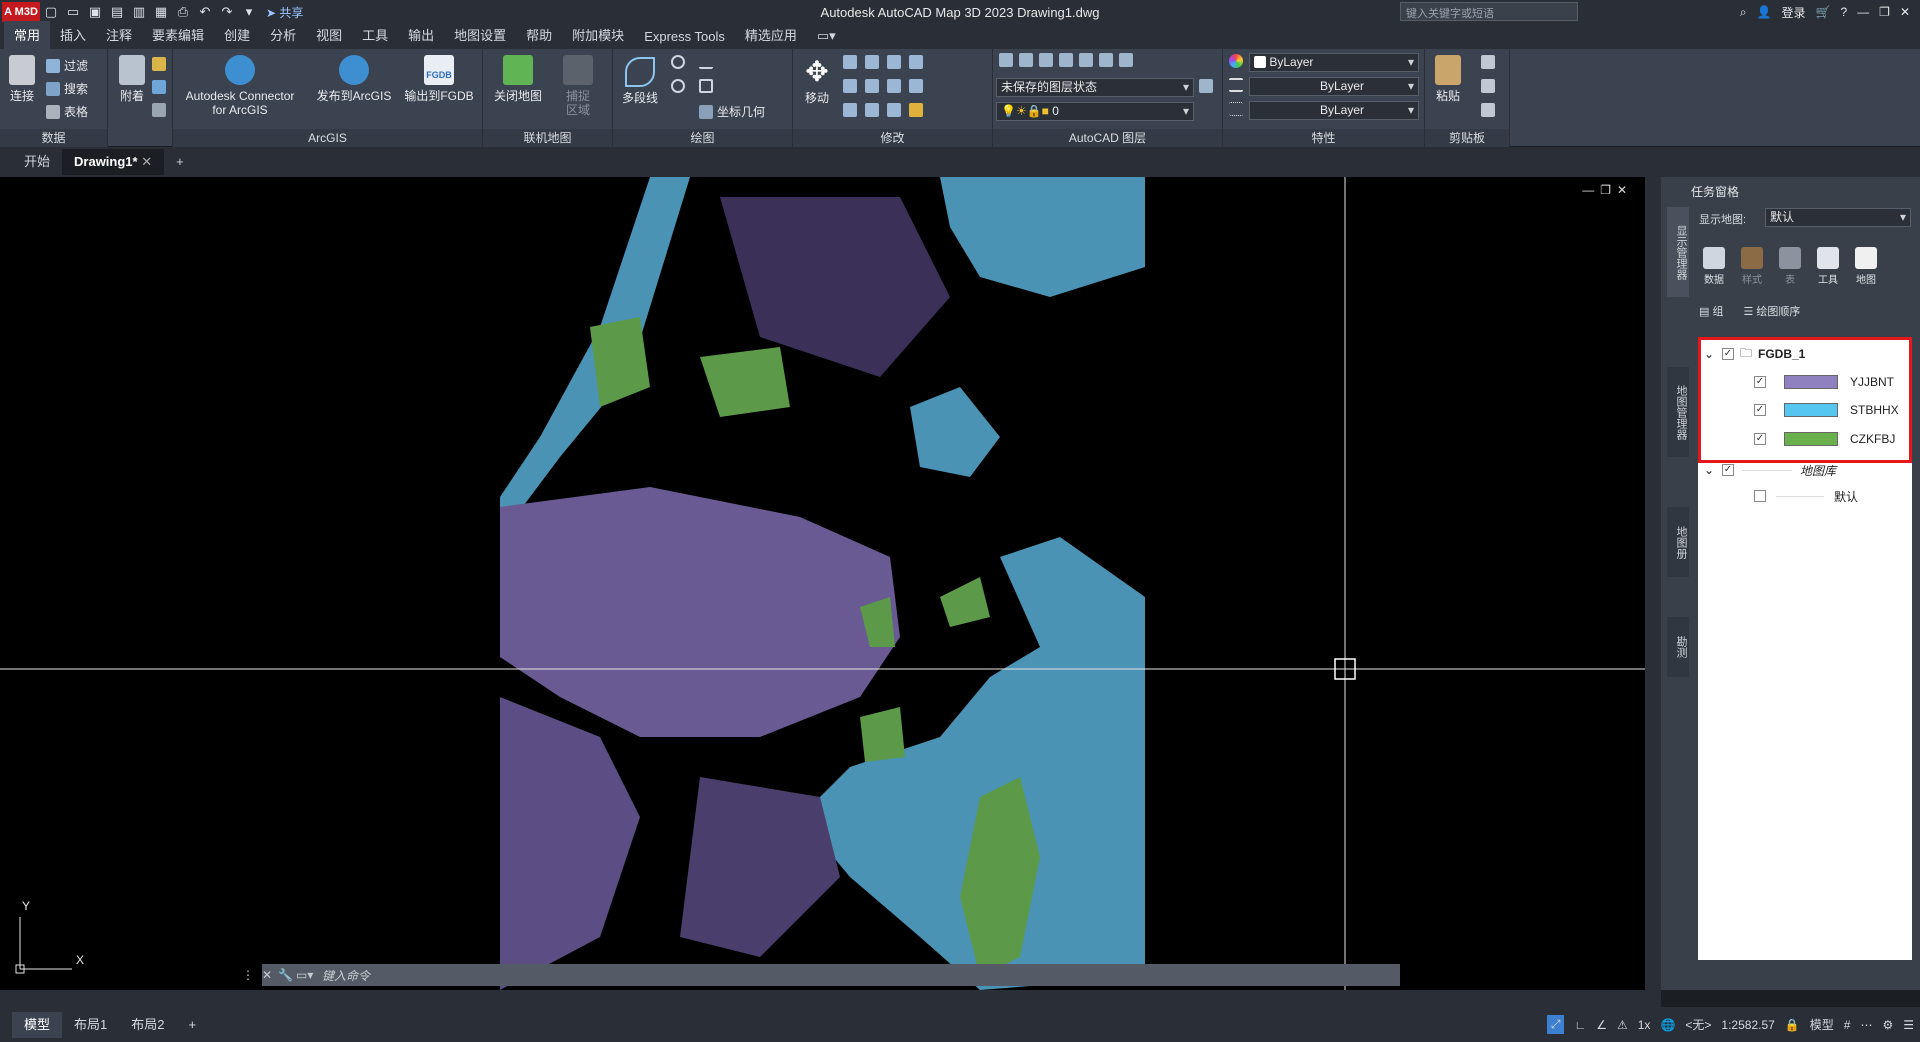  I want to click on save-icon: ▣, so click(95, 12).